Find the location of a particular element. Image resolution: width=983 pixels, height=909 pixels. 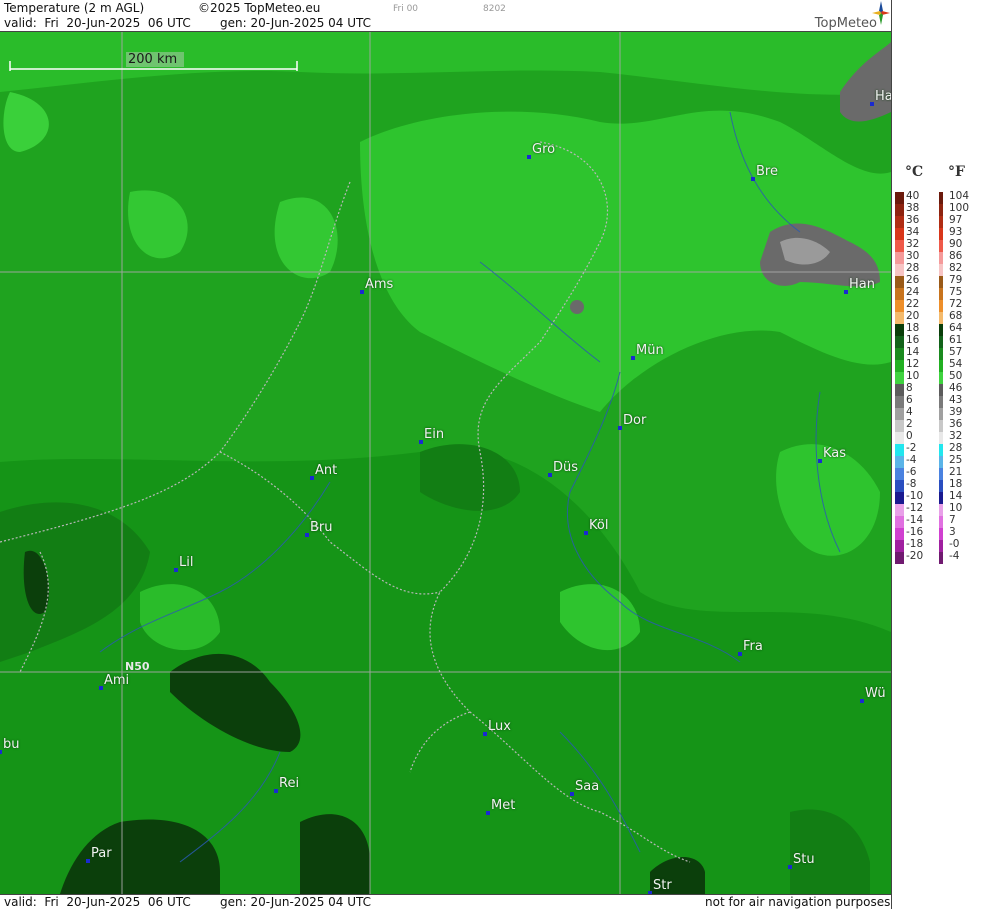

legend-label-celsius: -16 is located at coordinates (915, 532).